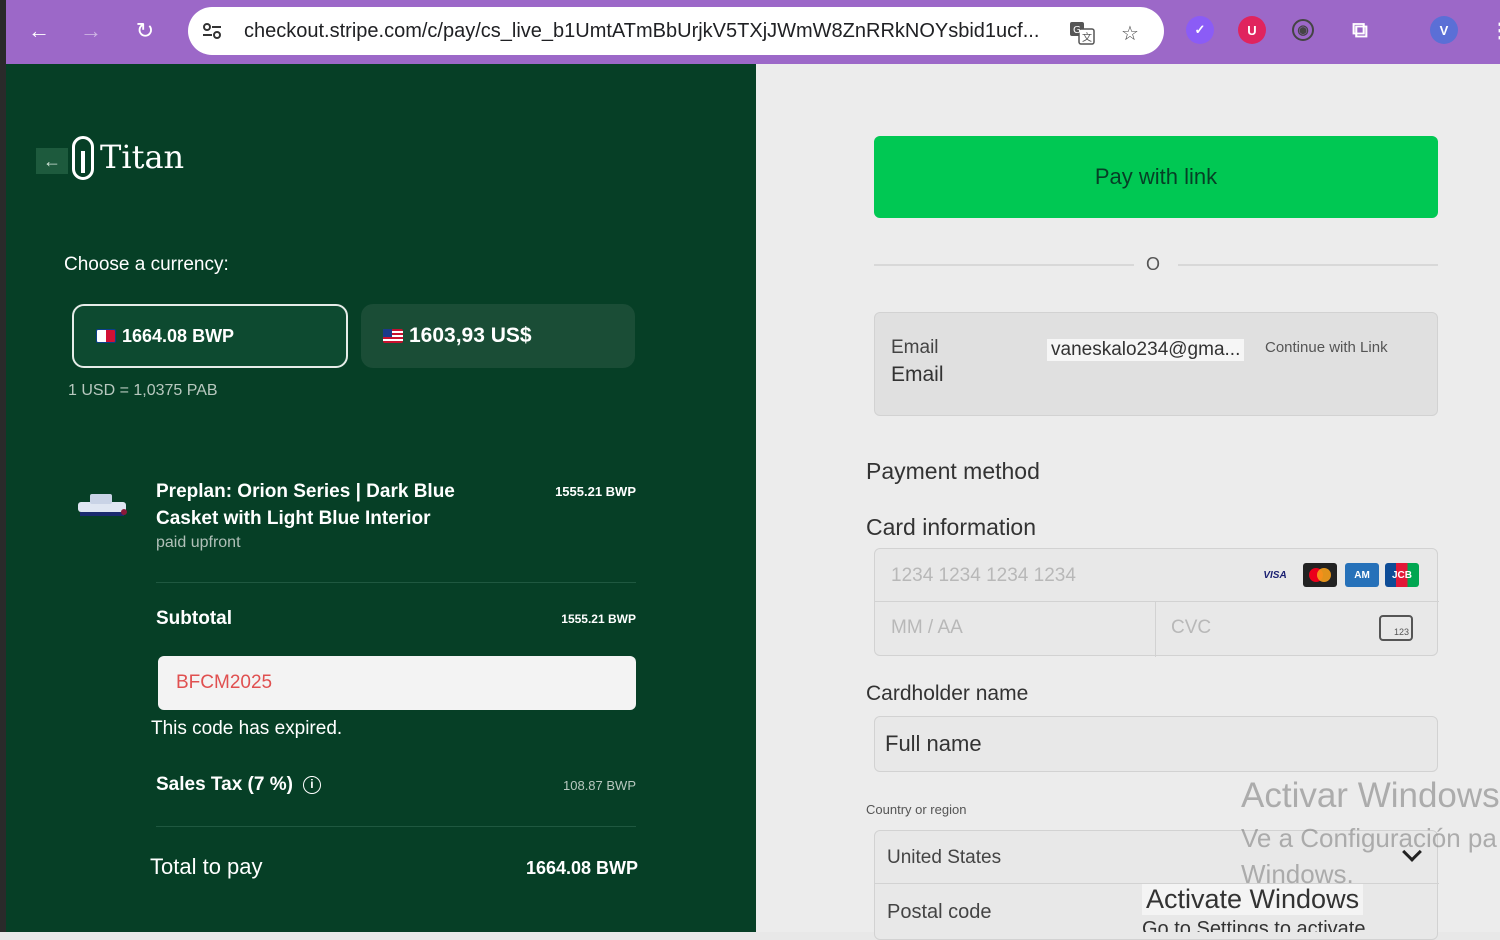  I want to click on currency-option-usd: 1603,93 US$, so click(498, 336).